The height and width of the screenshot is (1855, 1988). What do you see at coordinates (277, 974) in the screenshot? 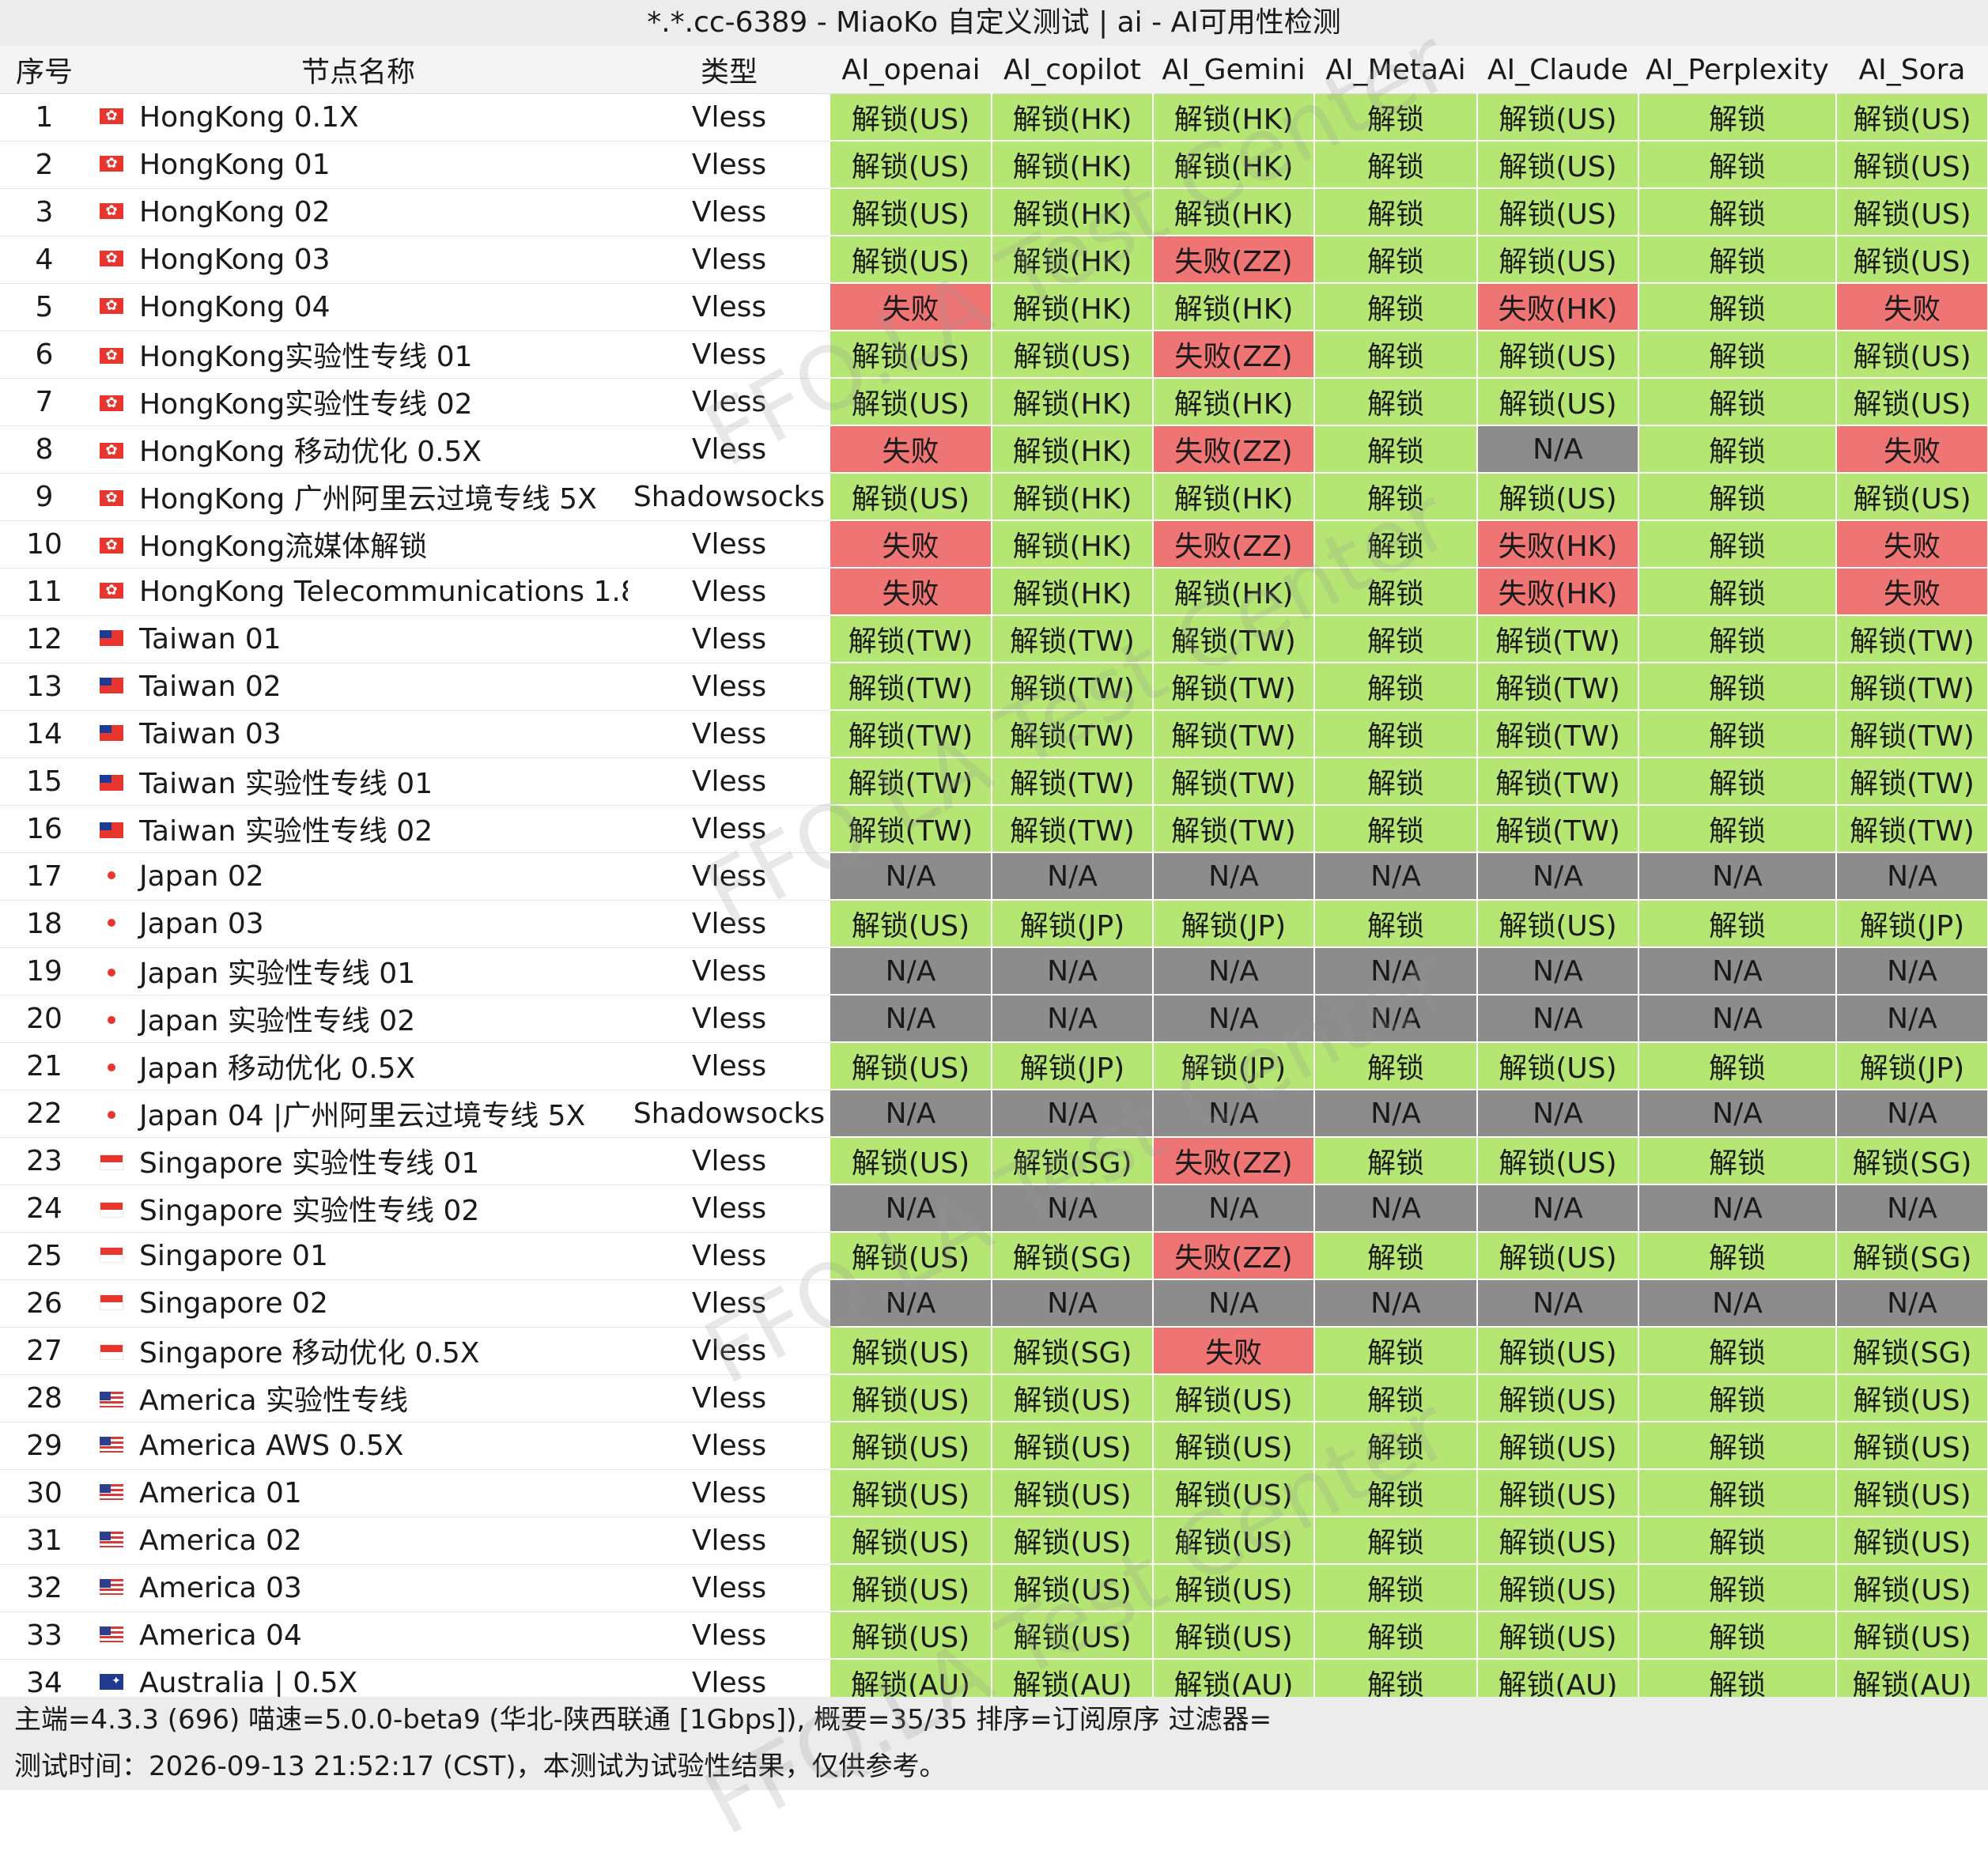
I see `node-name: Japan 实验性专线 01` at bounding box center [277, 974].